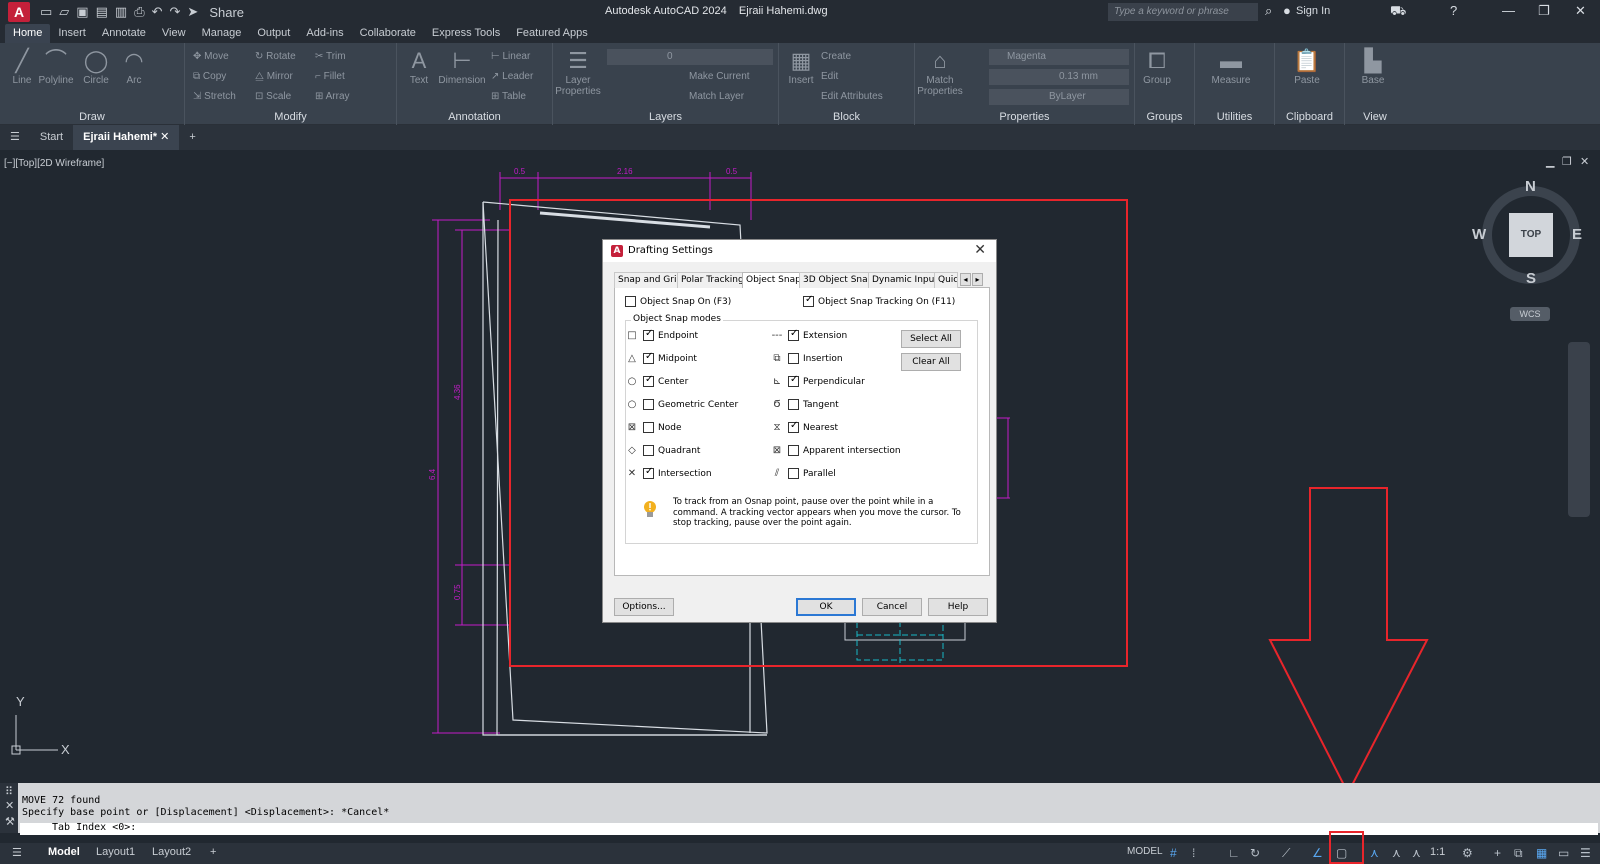 Image resolution: width=1600 pixels, height=864 pixels. Describe the element at coordinates (9, 805) in the screenshot. I see `command-close-icon: ✕` at that location.